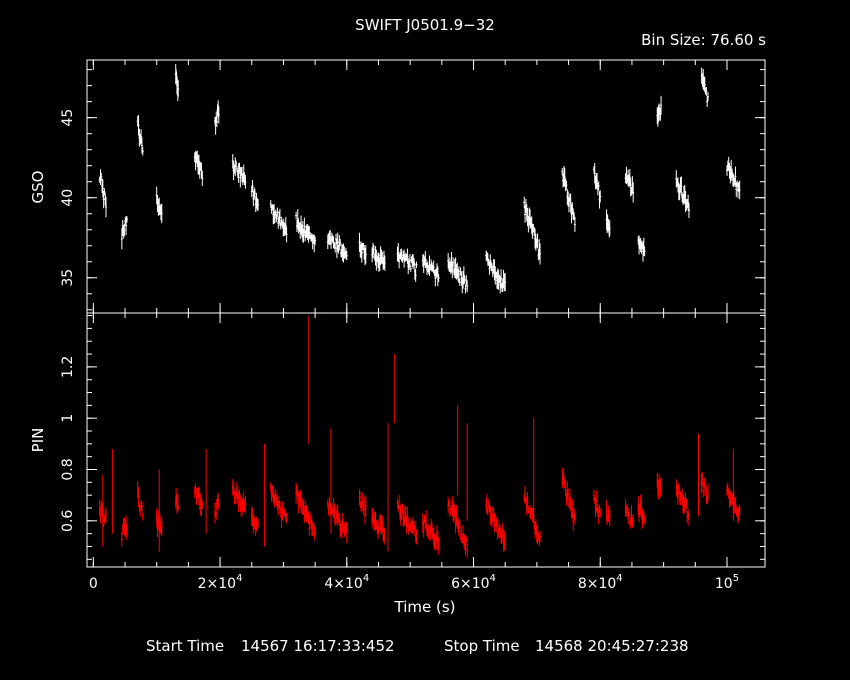 This screenshot has width=850, height=680. Describe the element at coordinates (482, 646) in the screenshot. I see `stop-time-label: Stop Time` at that location.